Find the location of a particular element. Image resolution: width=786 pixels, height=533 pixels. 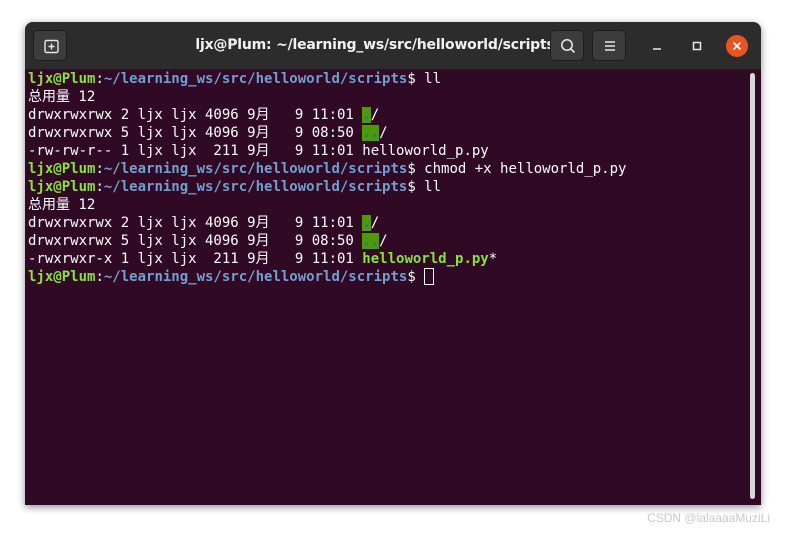

maximize-button is located at coordinates (697, 46).